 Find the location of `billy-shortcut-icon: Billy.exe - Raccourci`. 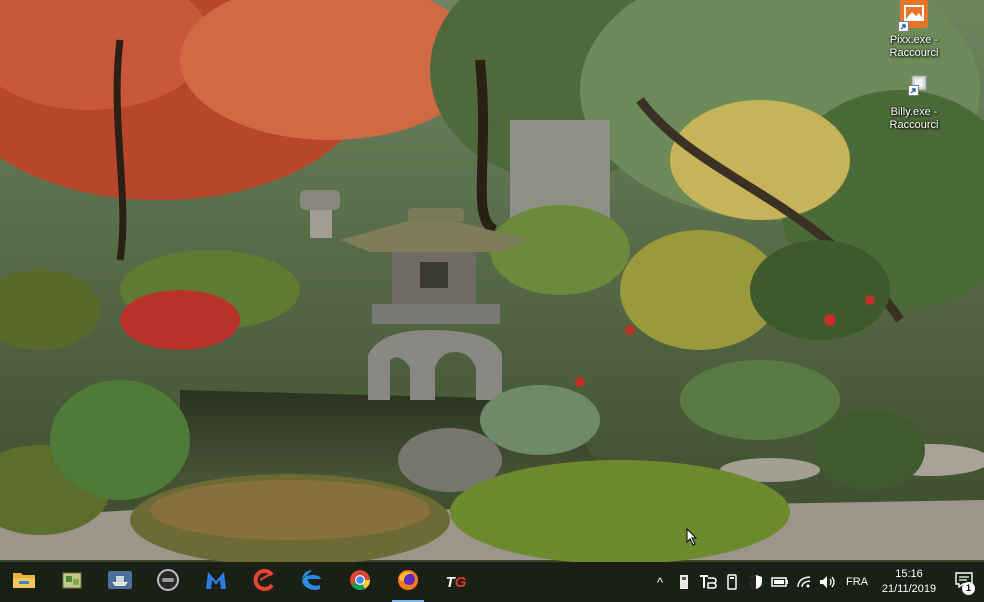

billy-shortcut-icon: Billy.exe - Raccourci is located at coordinates (914, 102).